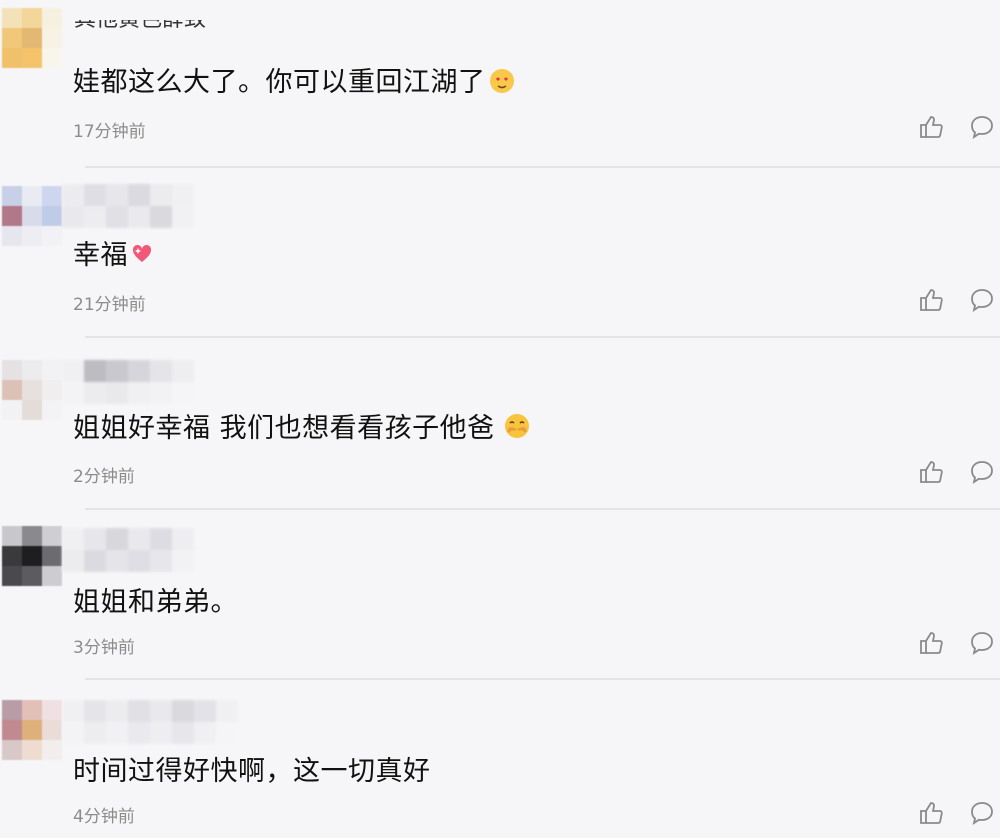 This screenshot has height=838, width=1000. Describe the element at coordinates (517, 429) in the screenshot. I see `shy-face-emoji` at that location.